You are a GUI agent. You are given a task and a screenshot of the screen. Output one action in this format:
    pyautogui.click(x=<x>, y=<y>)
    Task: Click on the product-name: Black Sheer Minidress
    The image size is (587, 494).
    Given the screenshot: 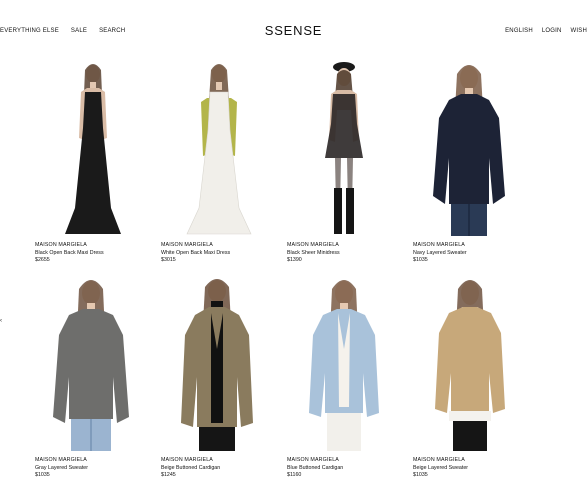 What is the action you would take?
    pyautogui.click(x=313, y=252)
    